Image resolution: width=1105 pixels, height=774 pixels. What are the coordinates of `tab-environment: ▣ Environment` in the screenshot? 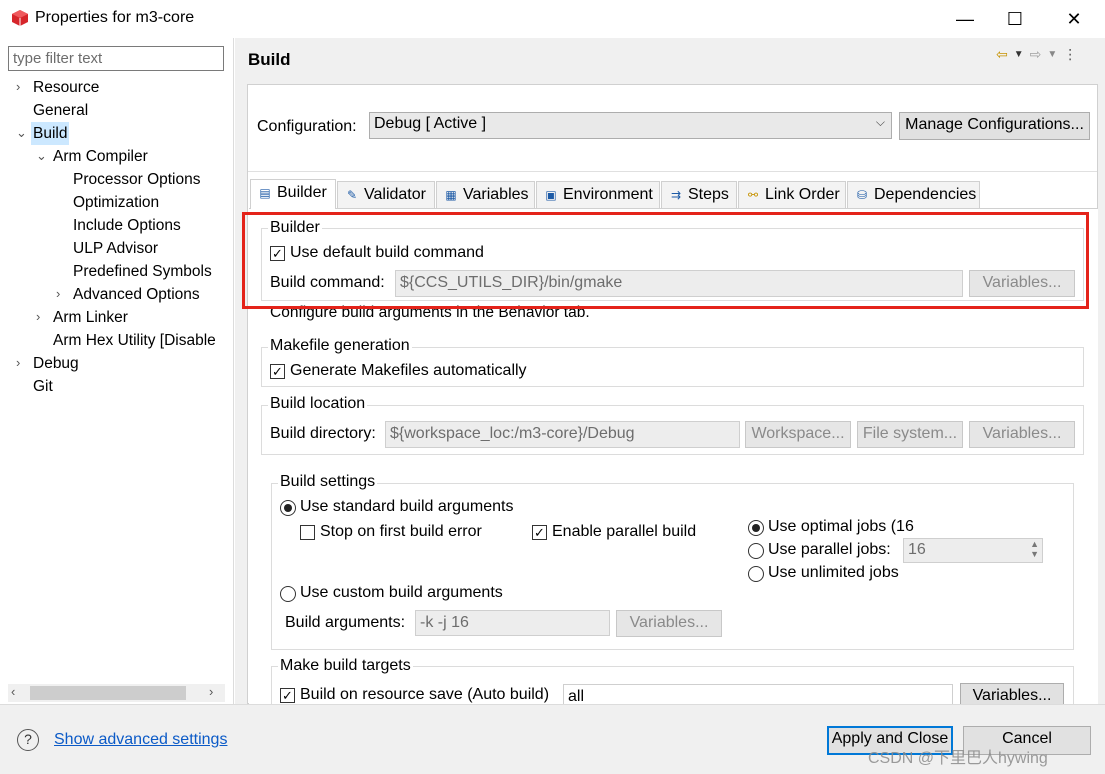 It's located at (598, 195).